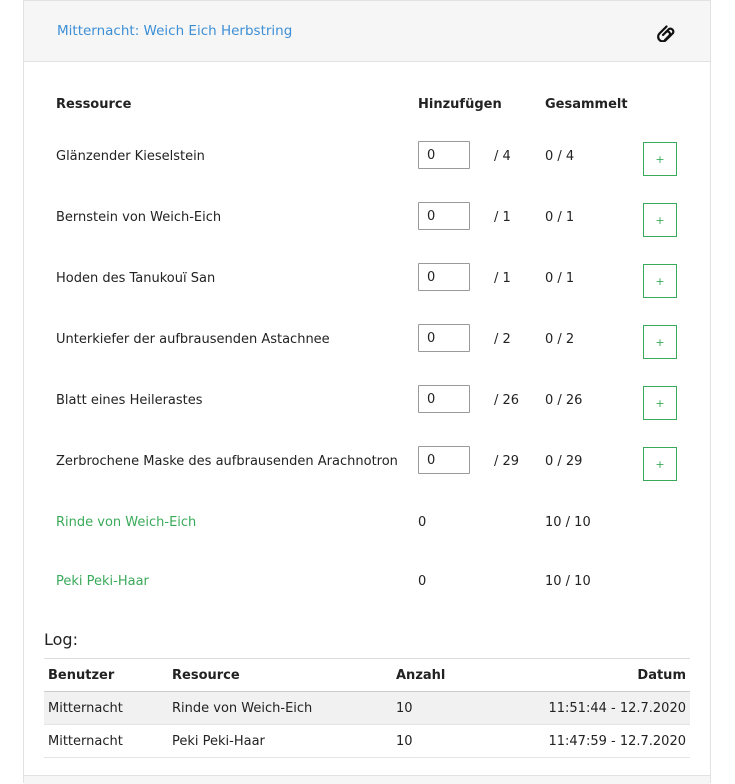 This screenshot has width=735, height=784. What do you see at coordinates (560, 156) in the screenshot?
I see `resource-collected: 0 / 4` at bounding box center [560, 156].